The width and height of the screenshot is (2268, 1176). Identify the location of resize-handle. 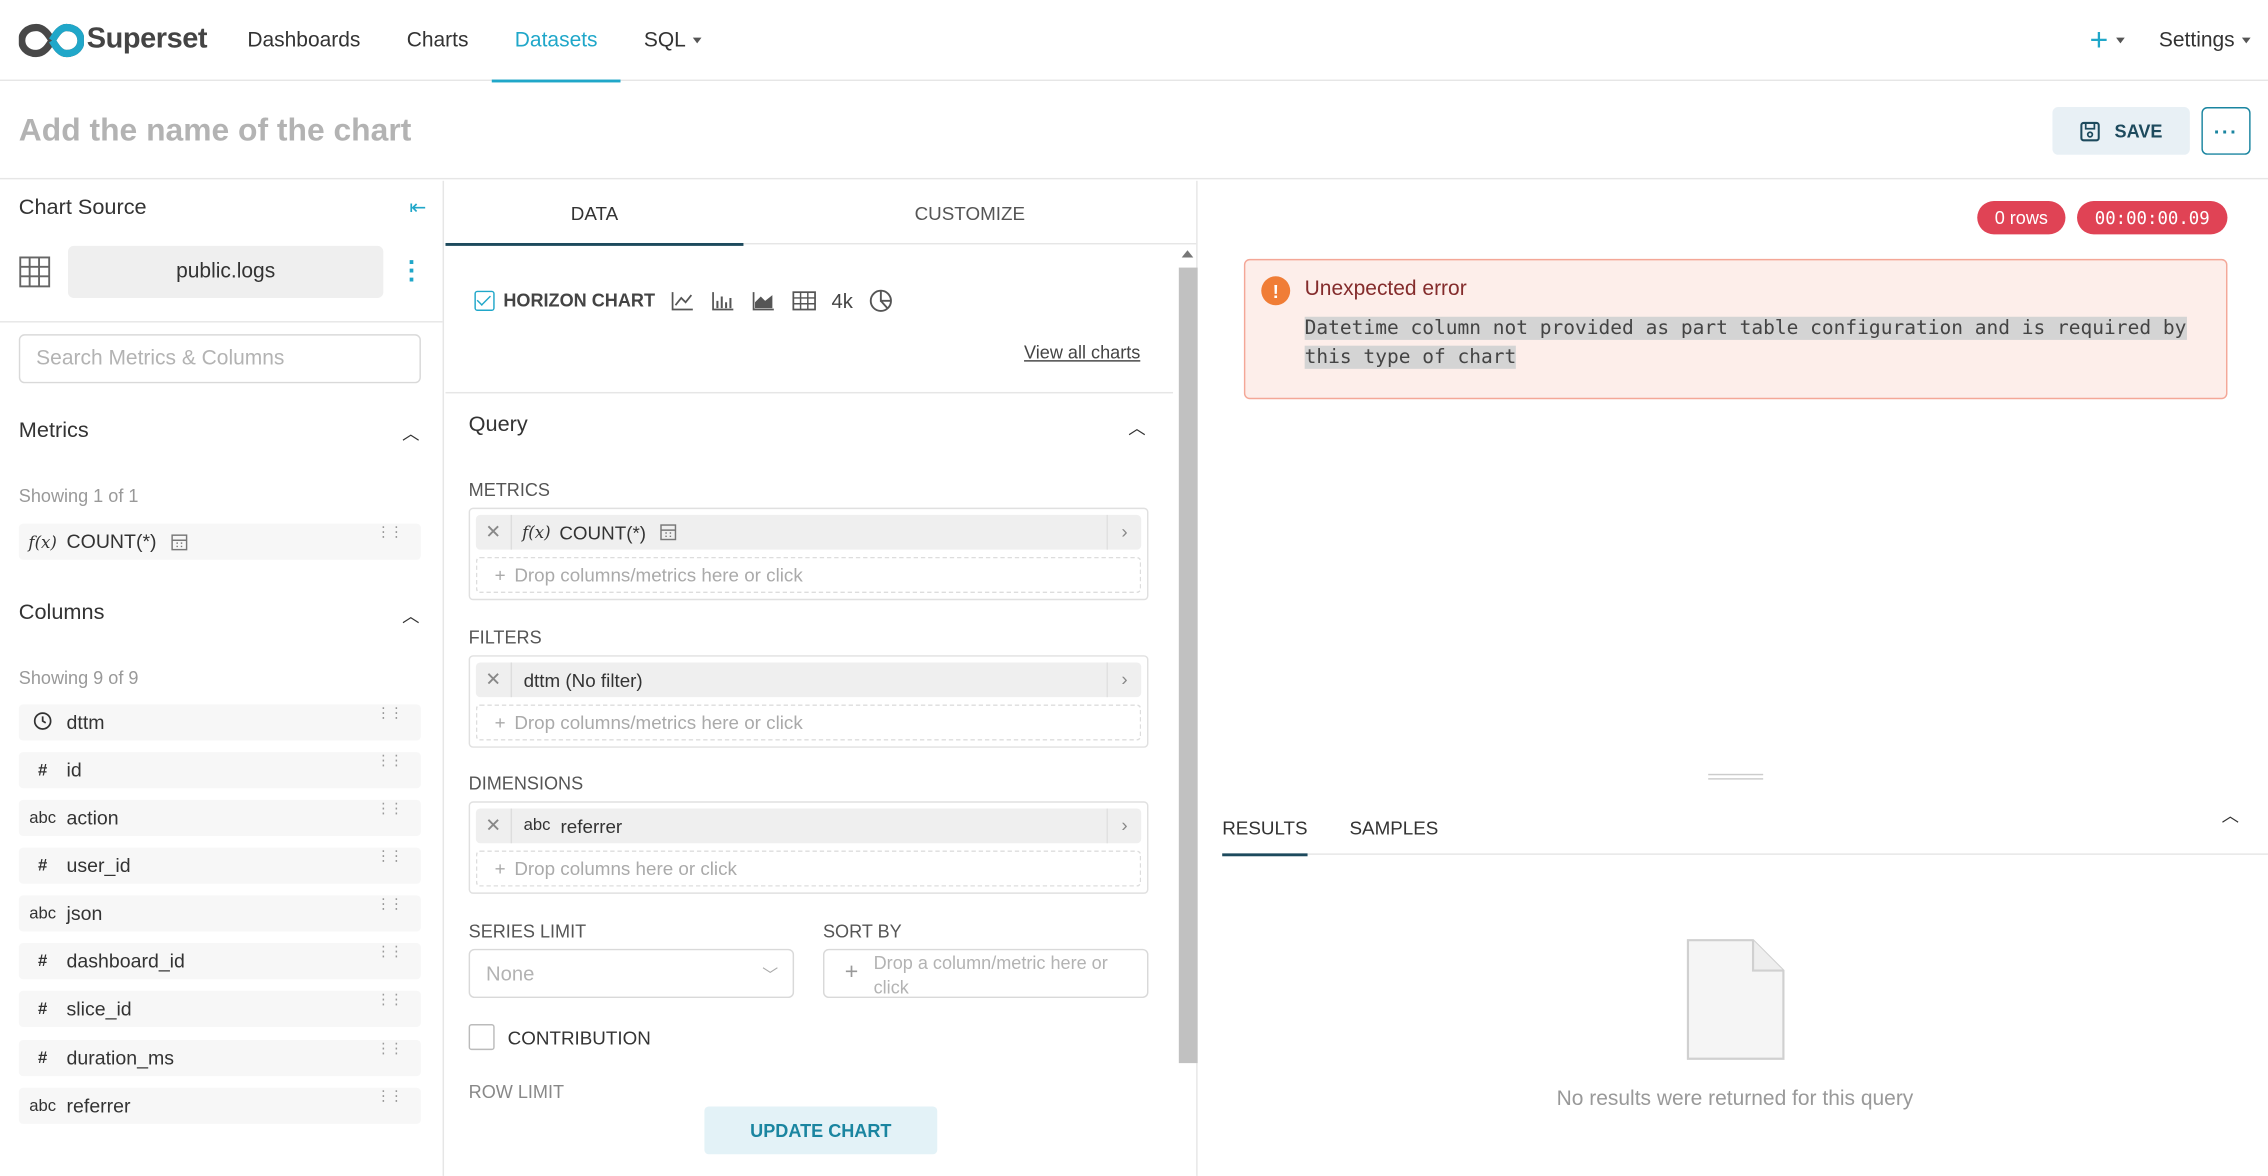
(1736, 776).